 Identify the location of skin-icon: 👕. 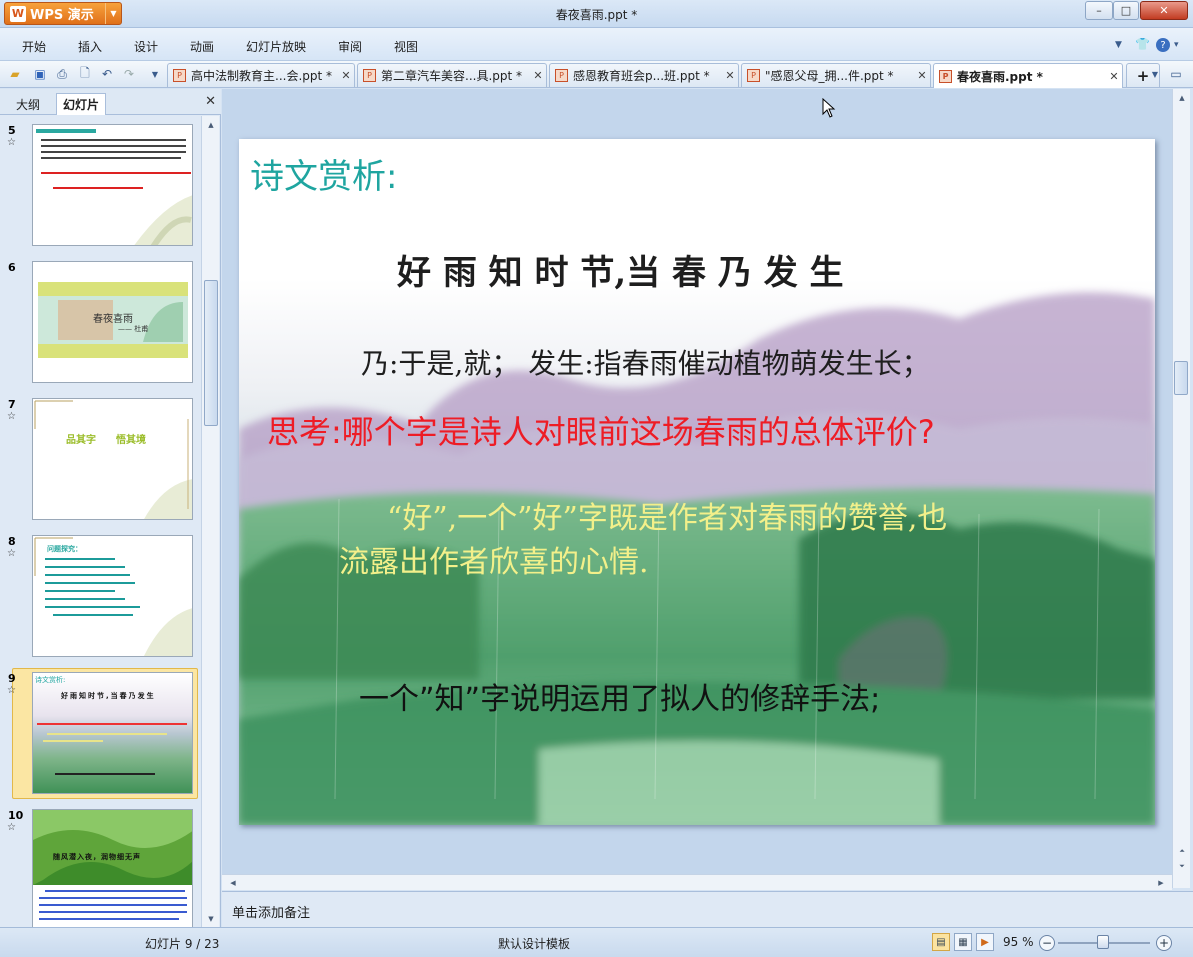
(1142, 44).